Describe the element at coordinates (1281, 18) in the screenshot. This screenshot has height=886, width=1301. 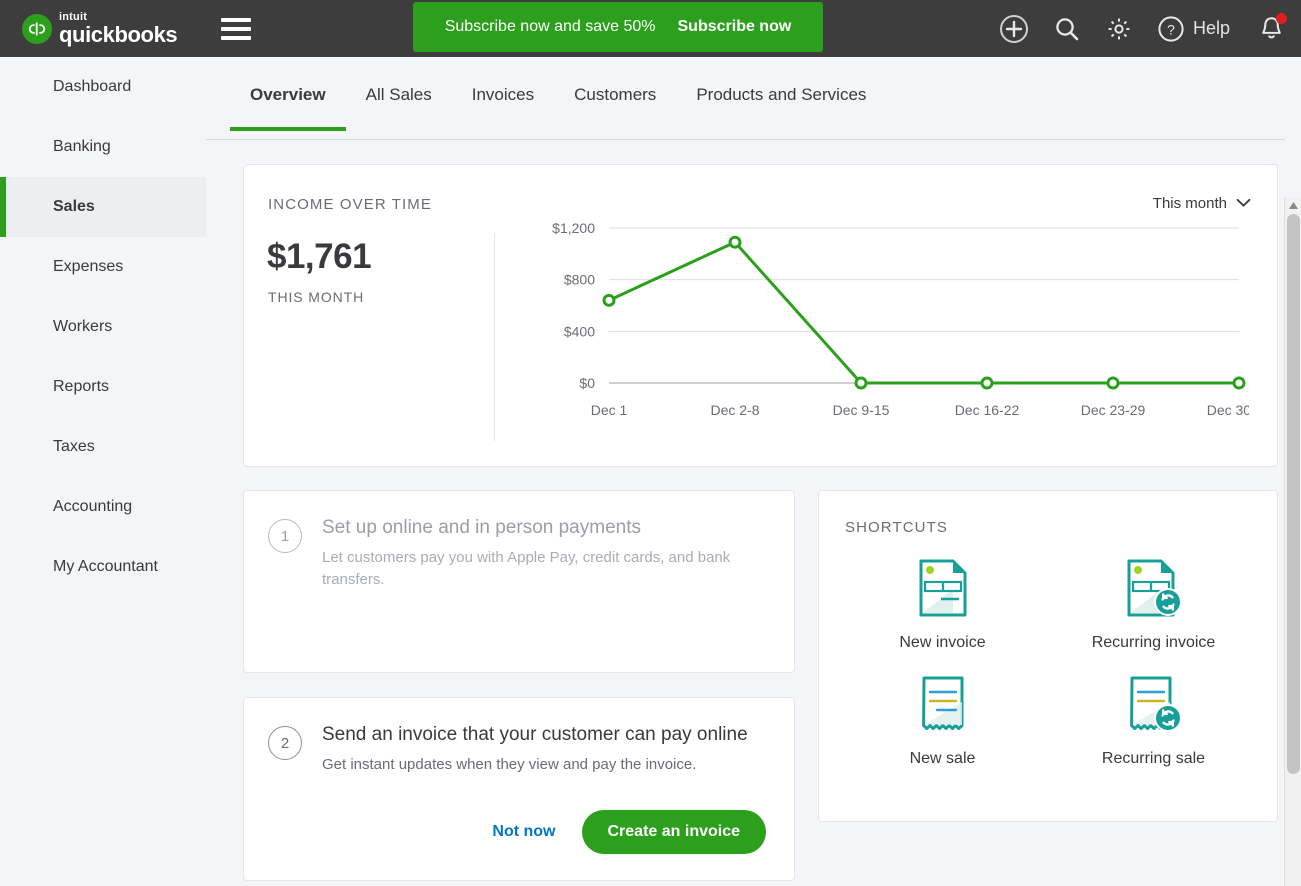
I see `notification-badge` at that location.